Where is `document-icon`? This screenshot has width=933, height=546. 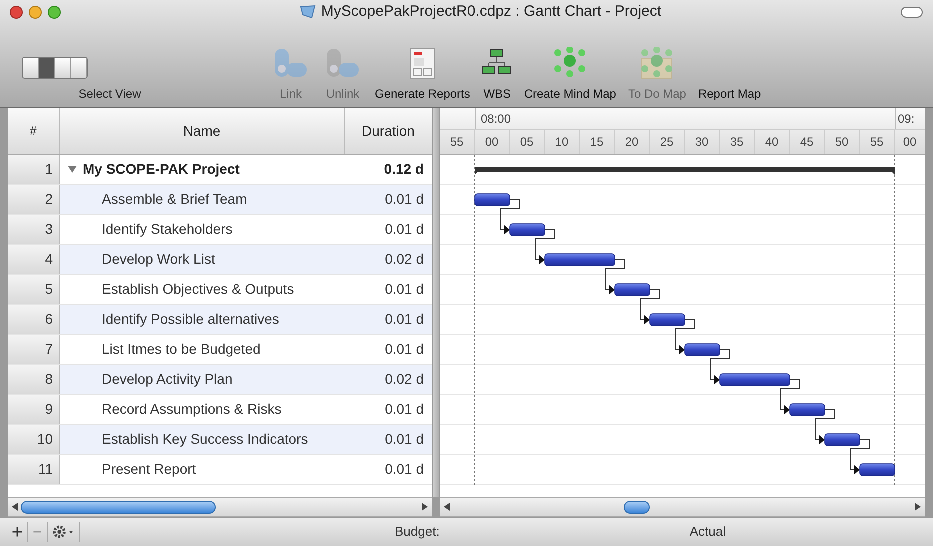
document-icon is located at coordinates (308, 12).